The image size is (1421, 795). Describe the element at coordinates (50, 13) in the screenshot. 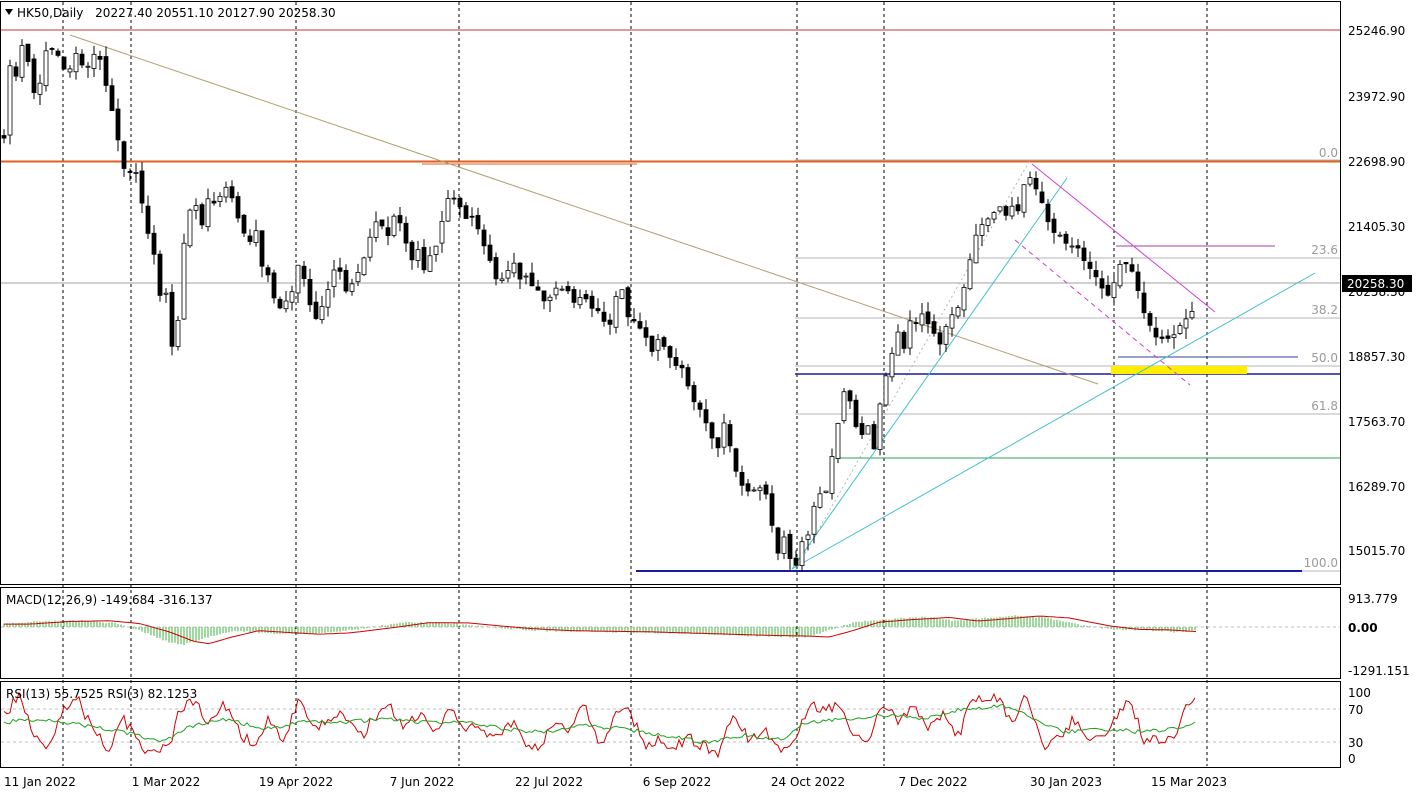

I see `symbol-label: HK50,Daily` at that location.